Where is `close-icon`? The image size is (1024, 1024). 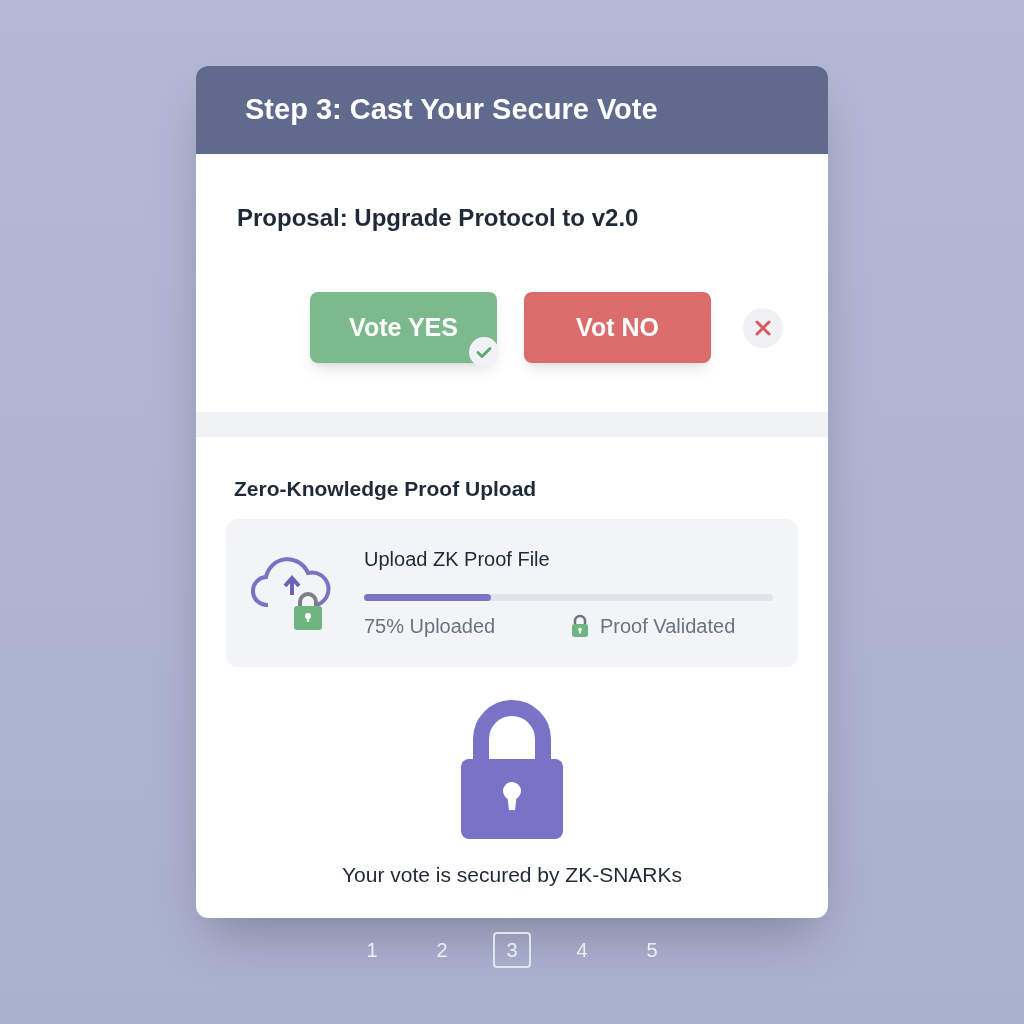
close-icon is located at coordinates (763, 327).